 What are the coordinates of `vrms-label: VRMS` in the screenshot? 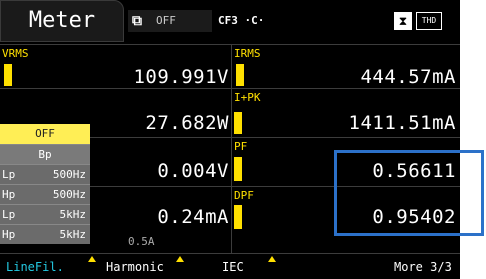 It's located at (15, 53).